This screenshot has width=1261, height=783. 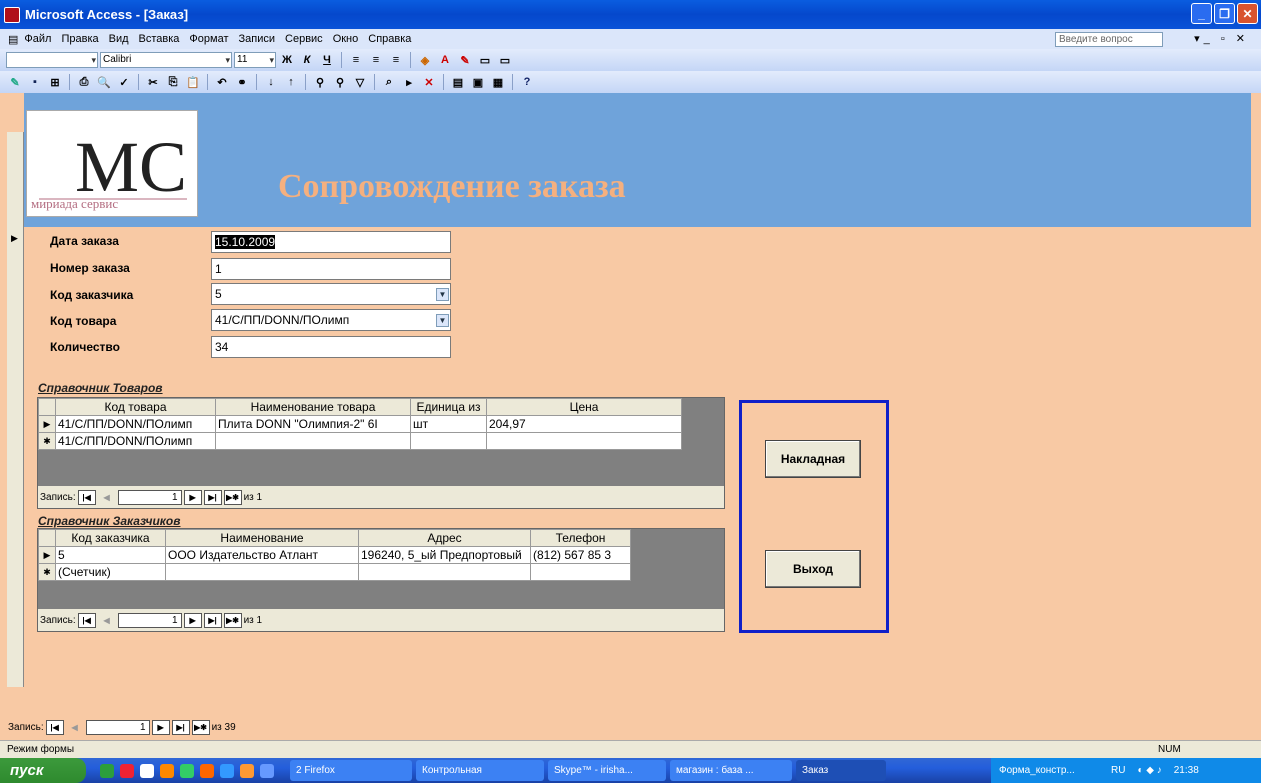 I want to click on menu-help: Справка, so click(x=389, y=39).